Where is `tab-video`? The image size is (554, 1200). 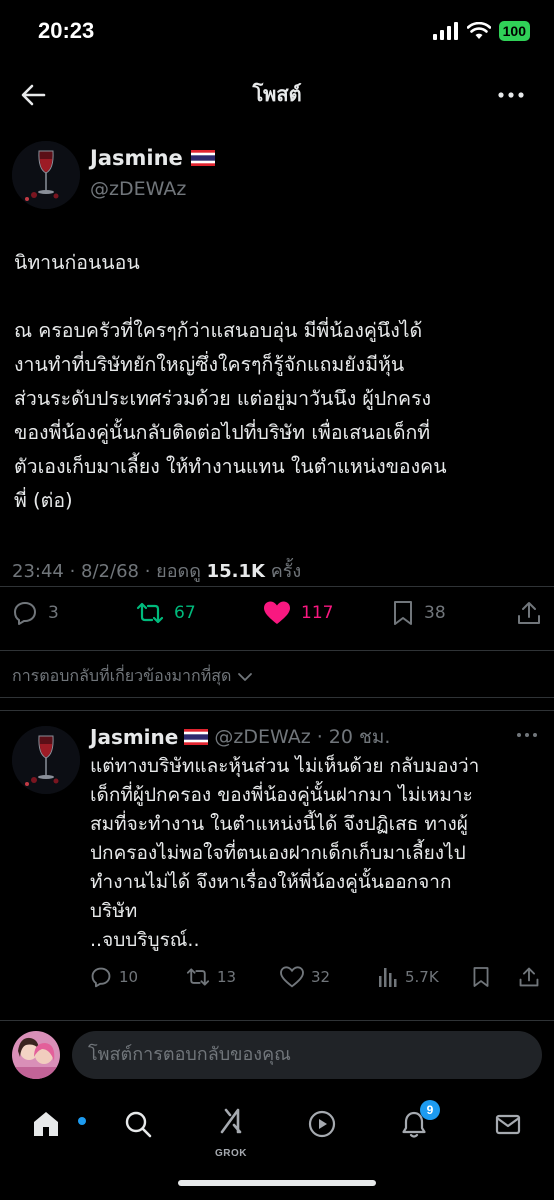
tab-video is located at coordinates (322, 1124).